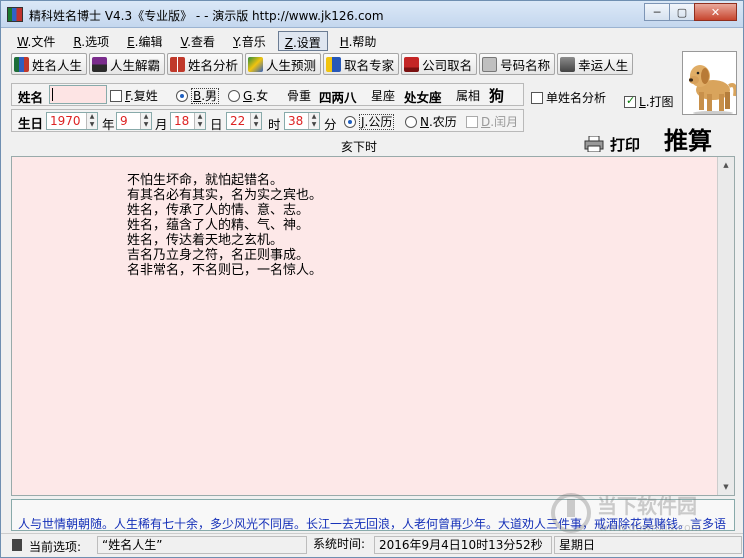 The width and height of the screenshot is (744, 558). Describe the element at coordinates (302, 121) in the screenshot. I see `minute-spinner: 38 ▲ ▼` at that location.